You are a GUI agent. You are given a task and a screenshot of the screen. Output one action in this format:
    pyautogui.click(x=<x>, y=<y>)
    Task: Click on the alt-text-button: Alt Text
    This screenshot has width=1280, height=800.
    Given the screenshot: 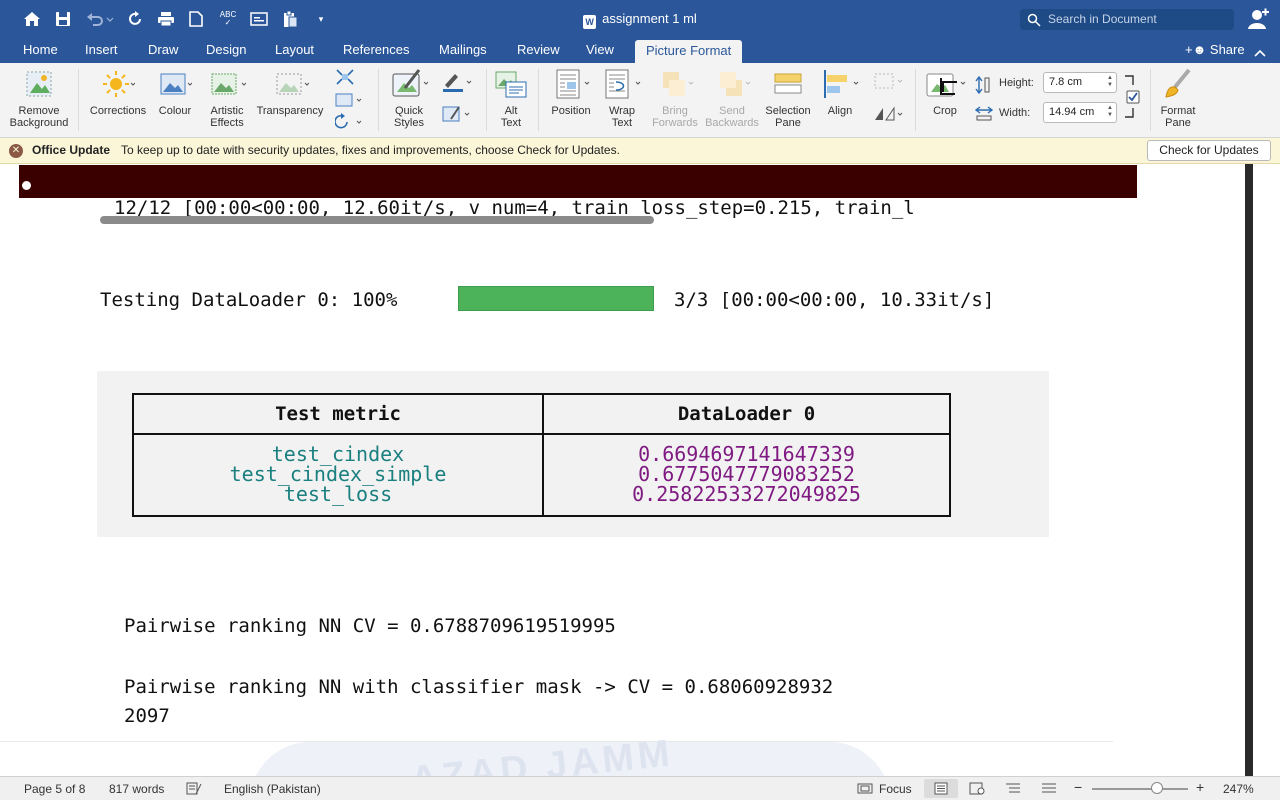 What is the action you would take?
    pyautogui.click(x=511, y=96)
    